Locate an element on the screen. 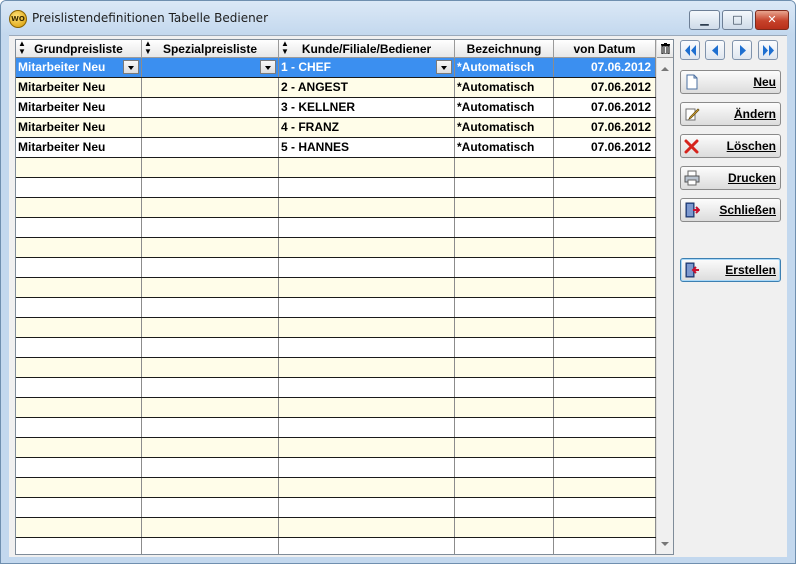  trash-icon is located at coordinates (665, 49).